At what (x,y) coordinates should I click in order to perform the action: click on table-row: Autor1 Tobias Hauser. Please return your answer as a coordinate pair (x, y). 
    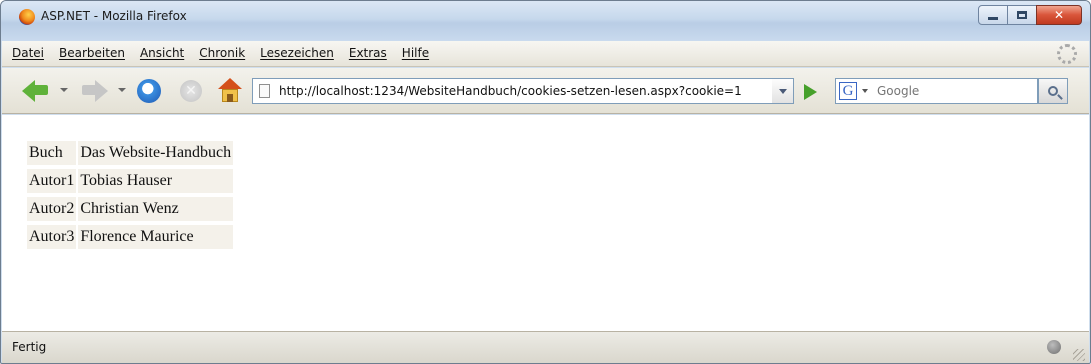
    Looking at the image, I should click on (130, 181).